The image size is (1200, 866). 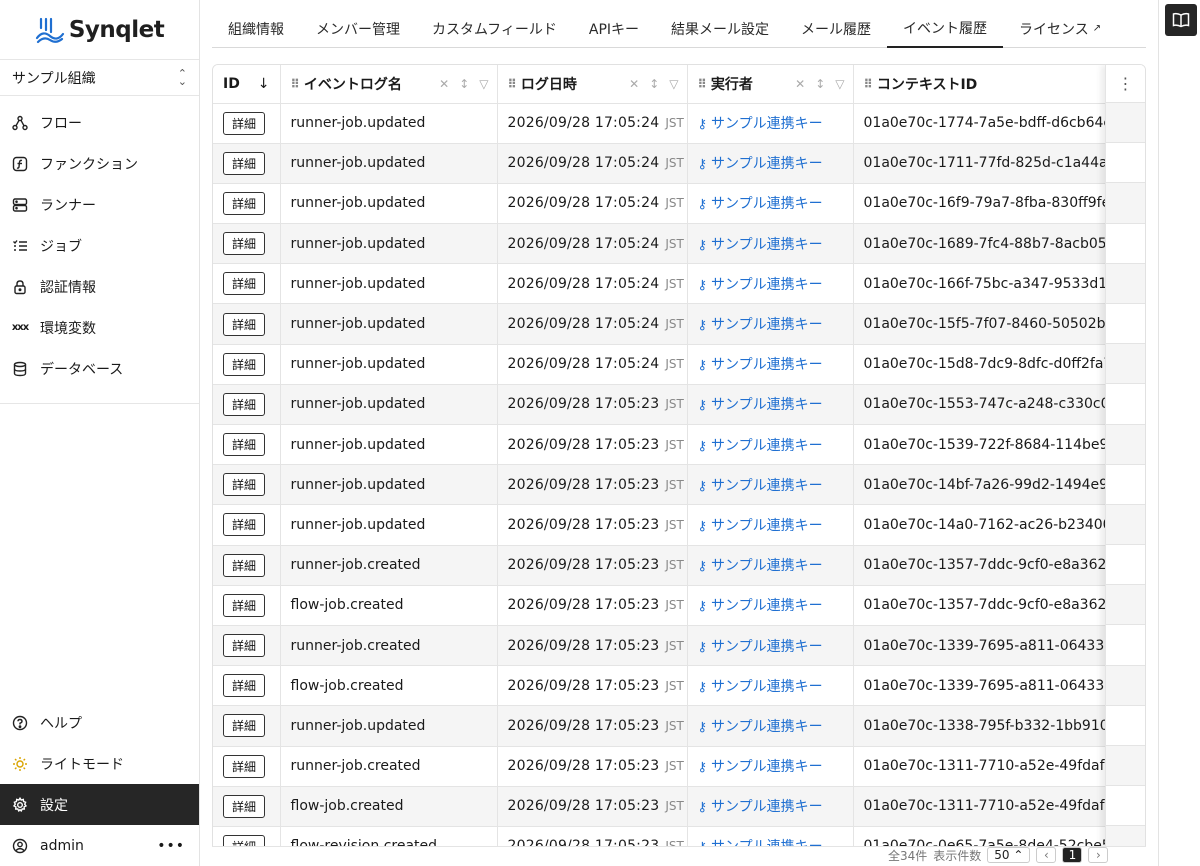 I want to click on sidebar-item-function: ファンクション, so click(x=99, y=163).